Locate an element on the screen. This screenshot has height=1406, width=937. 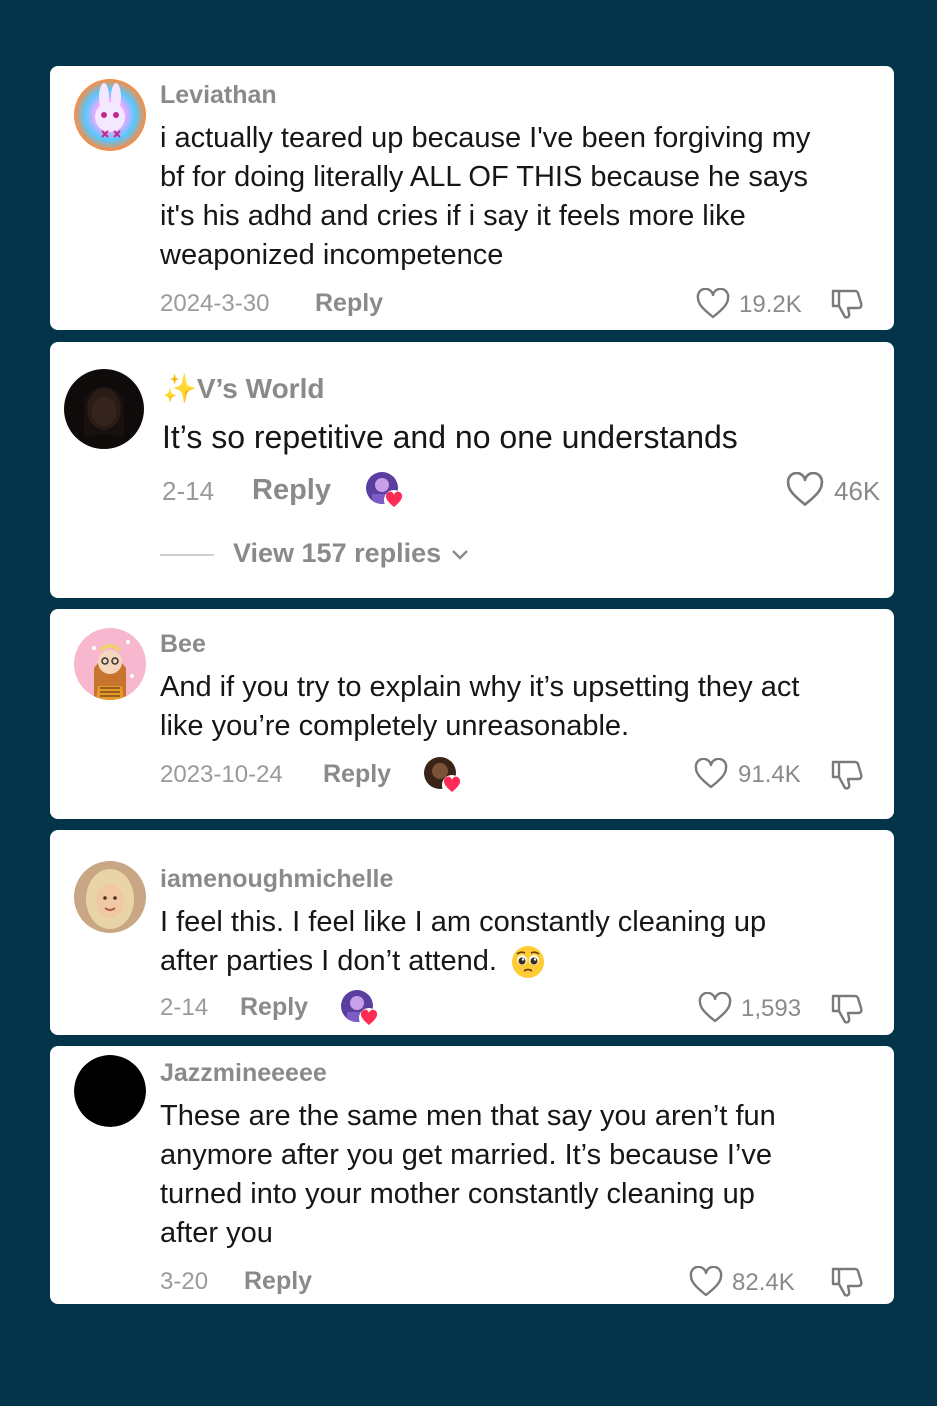
comment-username: Jazzmineeeee is located at coordinates (243, 1073).